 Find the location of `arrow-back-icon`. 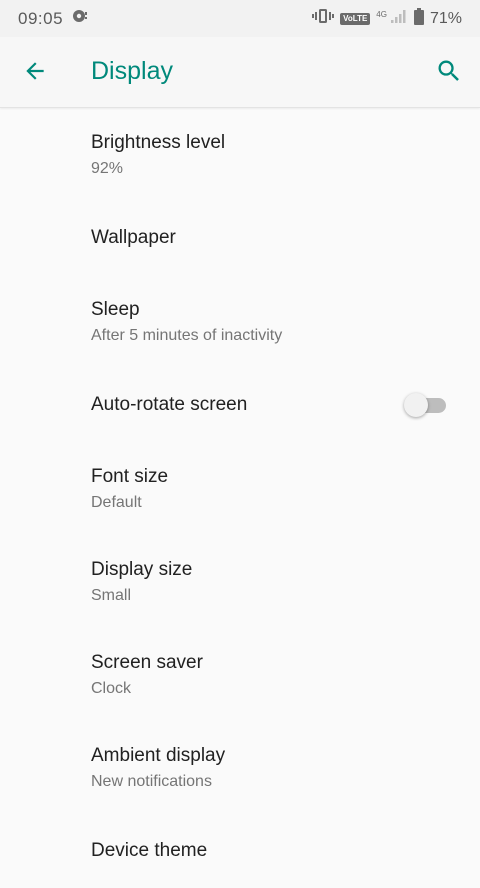

arrow-back-icon is located at coordinates (35, 73).